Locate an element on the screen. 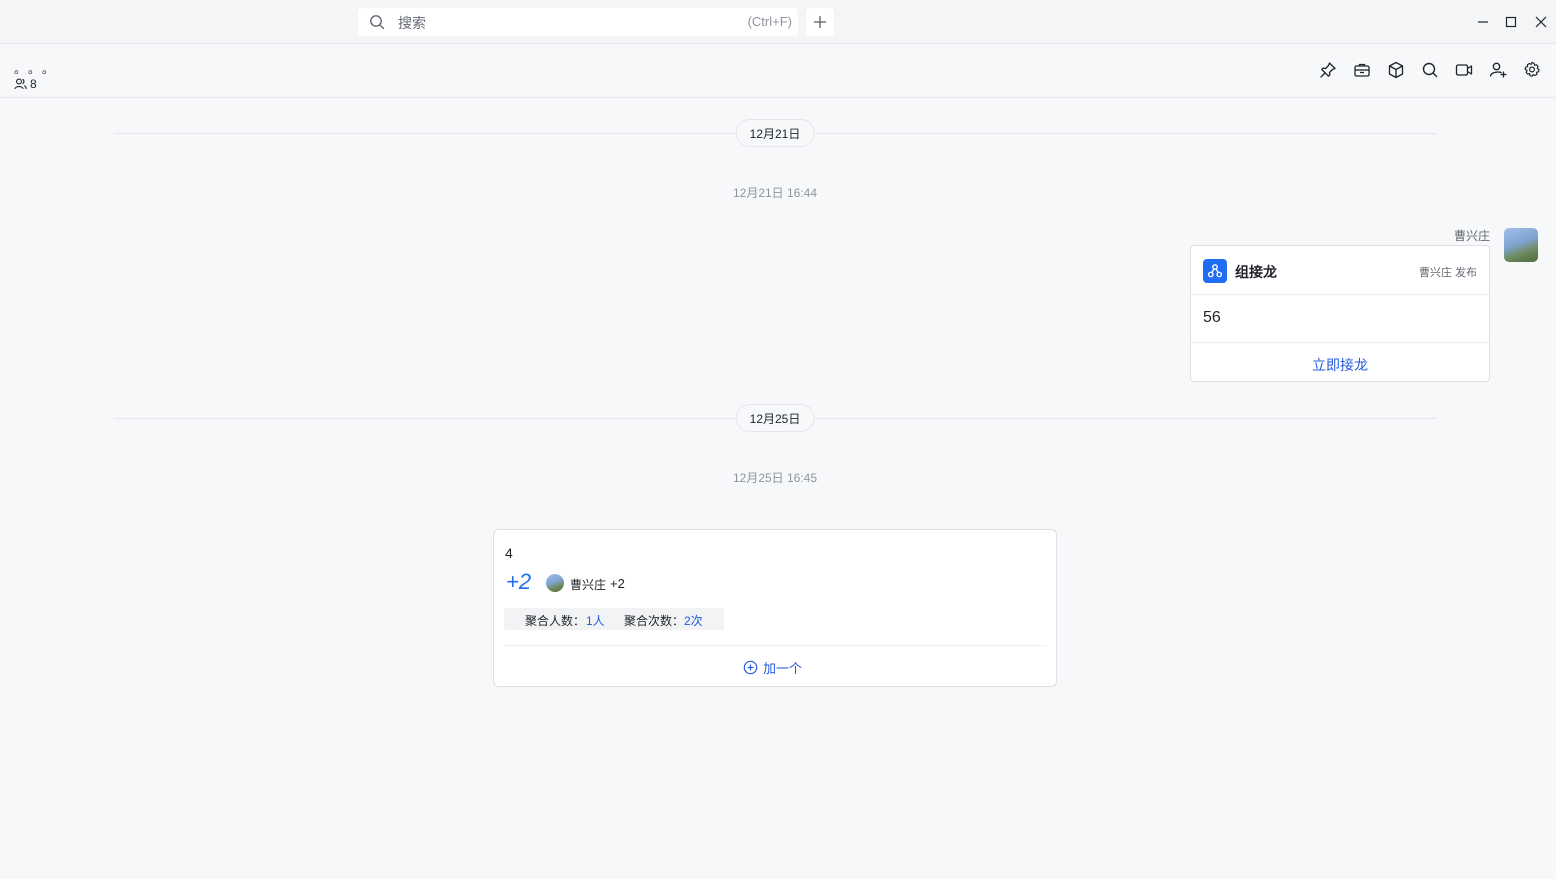 This screenshot has height=879, width=1556. pin-icon is located at coordinates (1328, 70).